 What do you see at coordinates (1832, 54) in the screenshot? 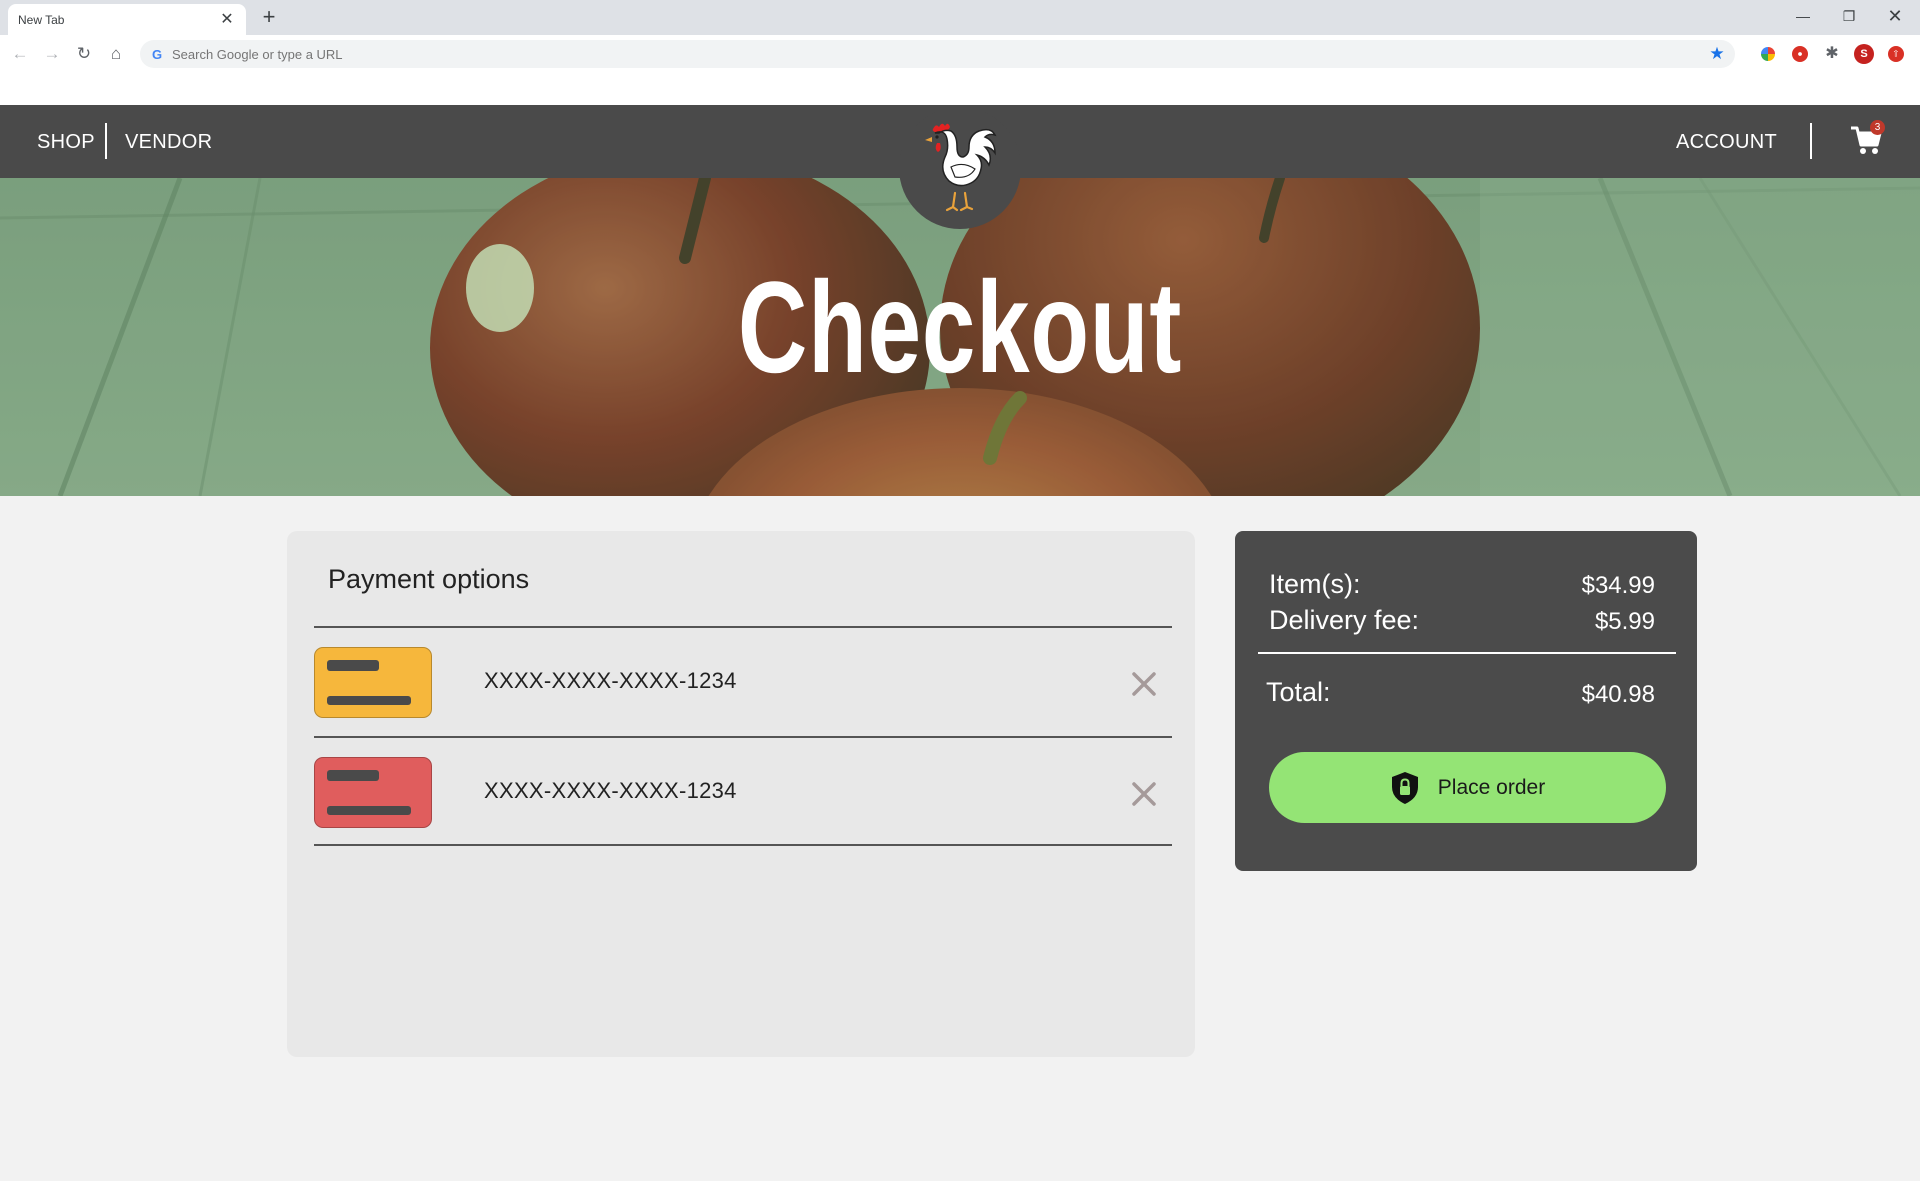
I see `extensions-puzzle-icon: ✱` at bounding box center [1832, 54].